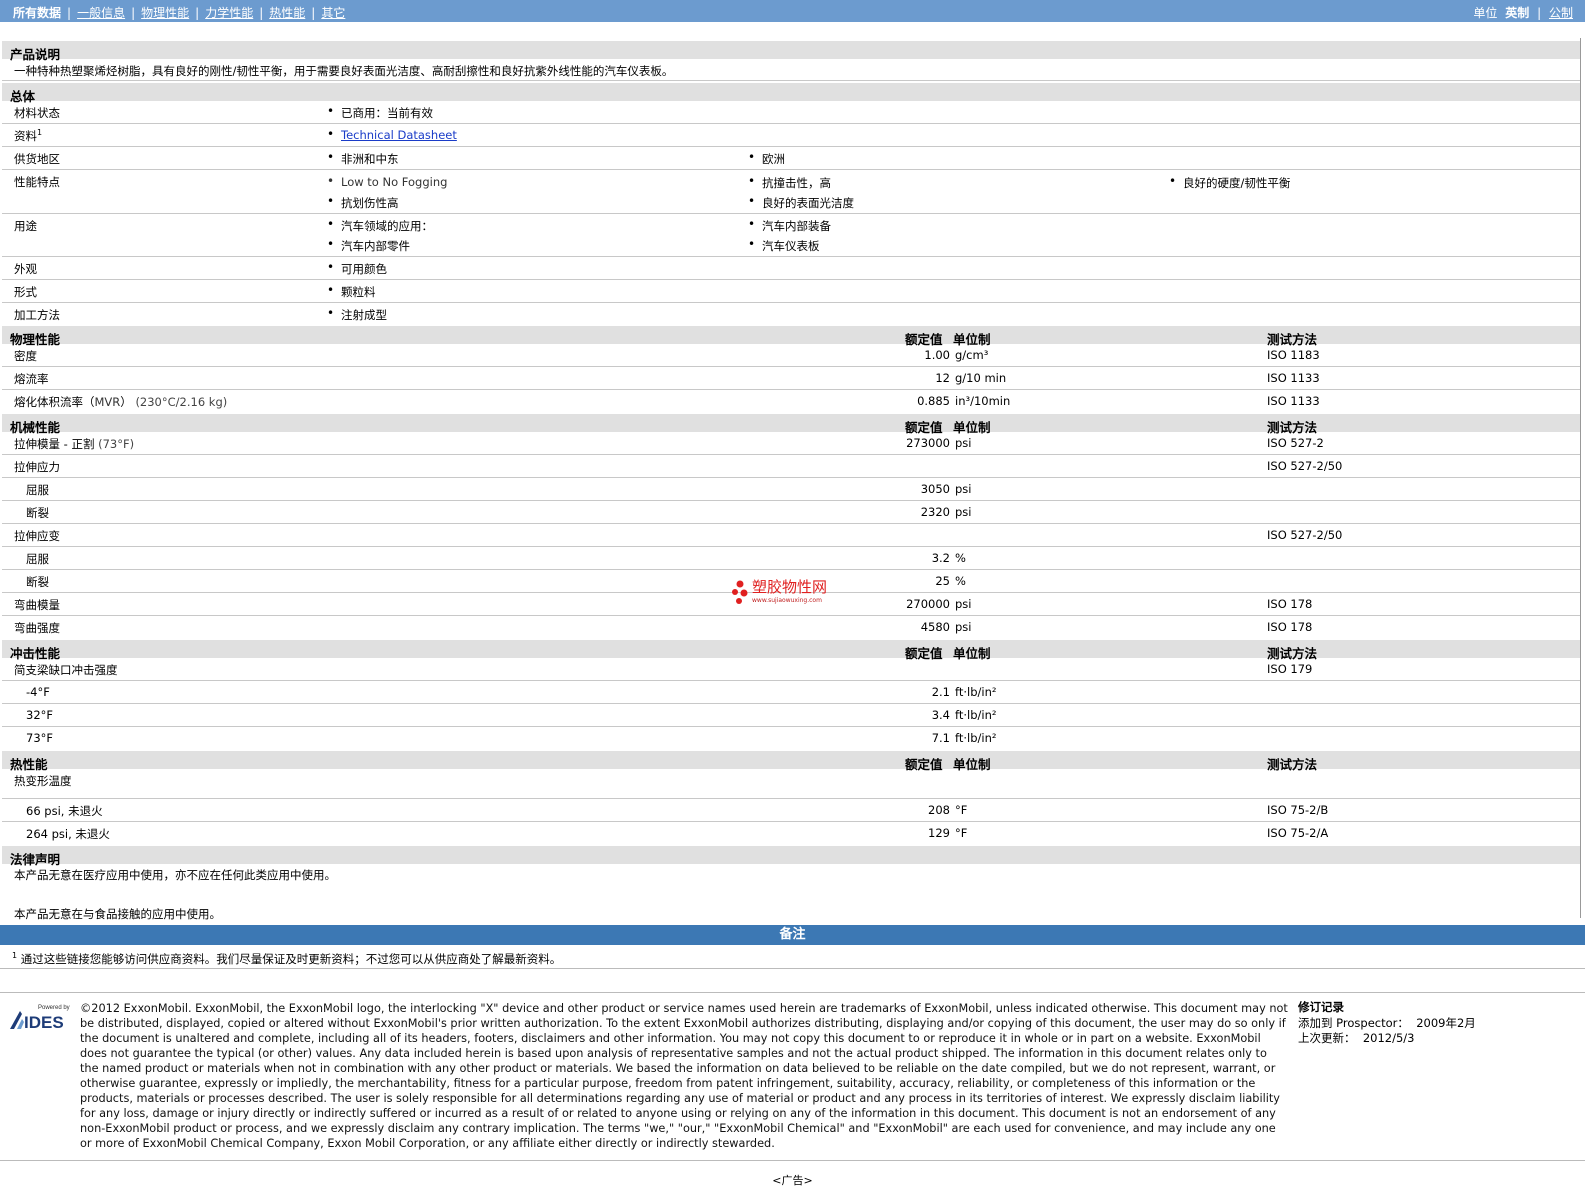 The height and width of the screenshot is (1186, 1585). What do you see at coordinates (1321, 1007) in the screenshot?
I see `revision-title: 修订记录` at bounding box center [1321, 1007].